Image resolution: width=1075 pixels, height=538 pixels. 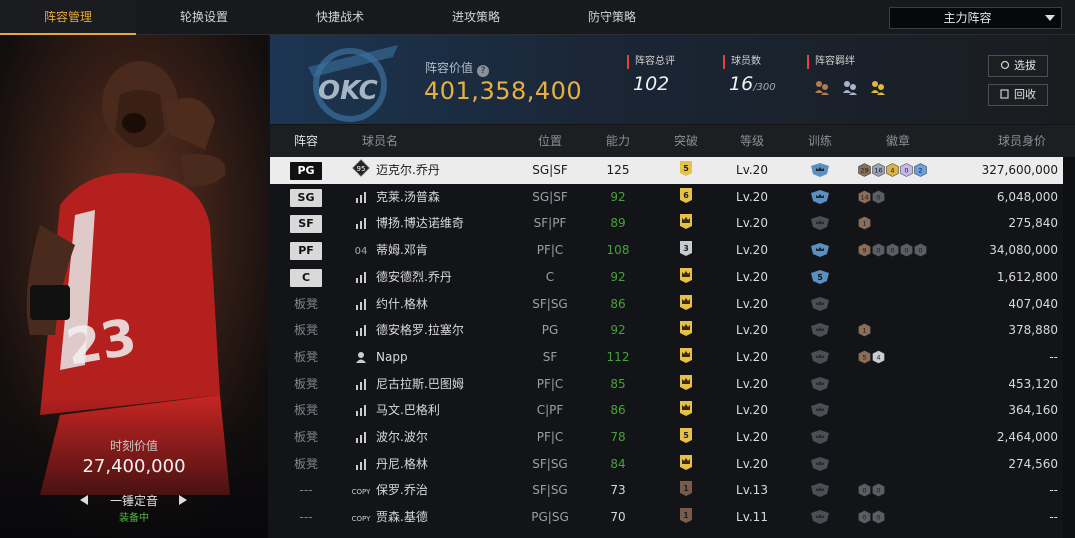 I want to click on ability-cell: 73, so click(x=618, y=490).